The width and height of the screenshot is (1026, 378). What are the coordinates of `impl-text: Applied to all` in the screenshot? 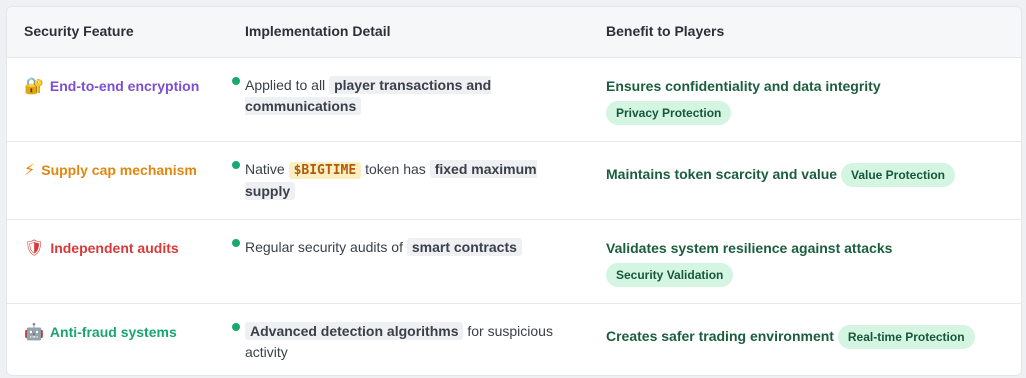 It's located at (287, 85).